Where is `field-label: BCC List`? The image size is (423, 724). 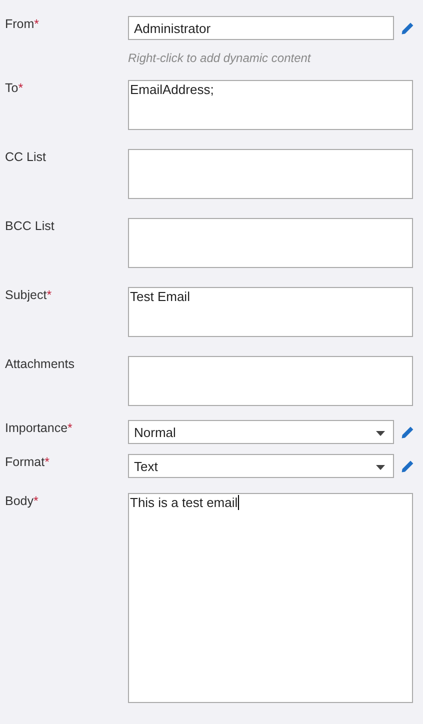 field-label: BCC List is located at coordinates (29, 226).